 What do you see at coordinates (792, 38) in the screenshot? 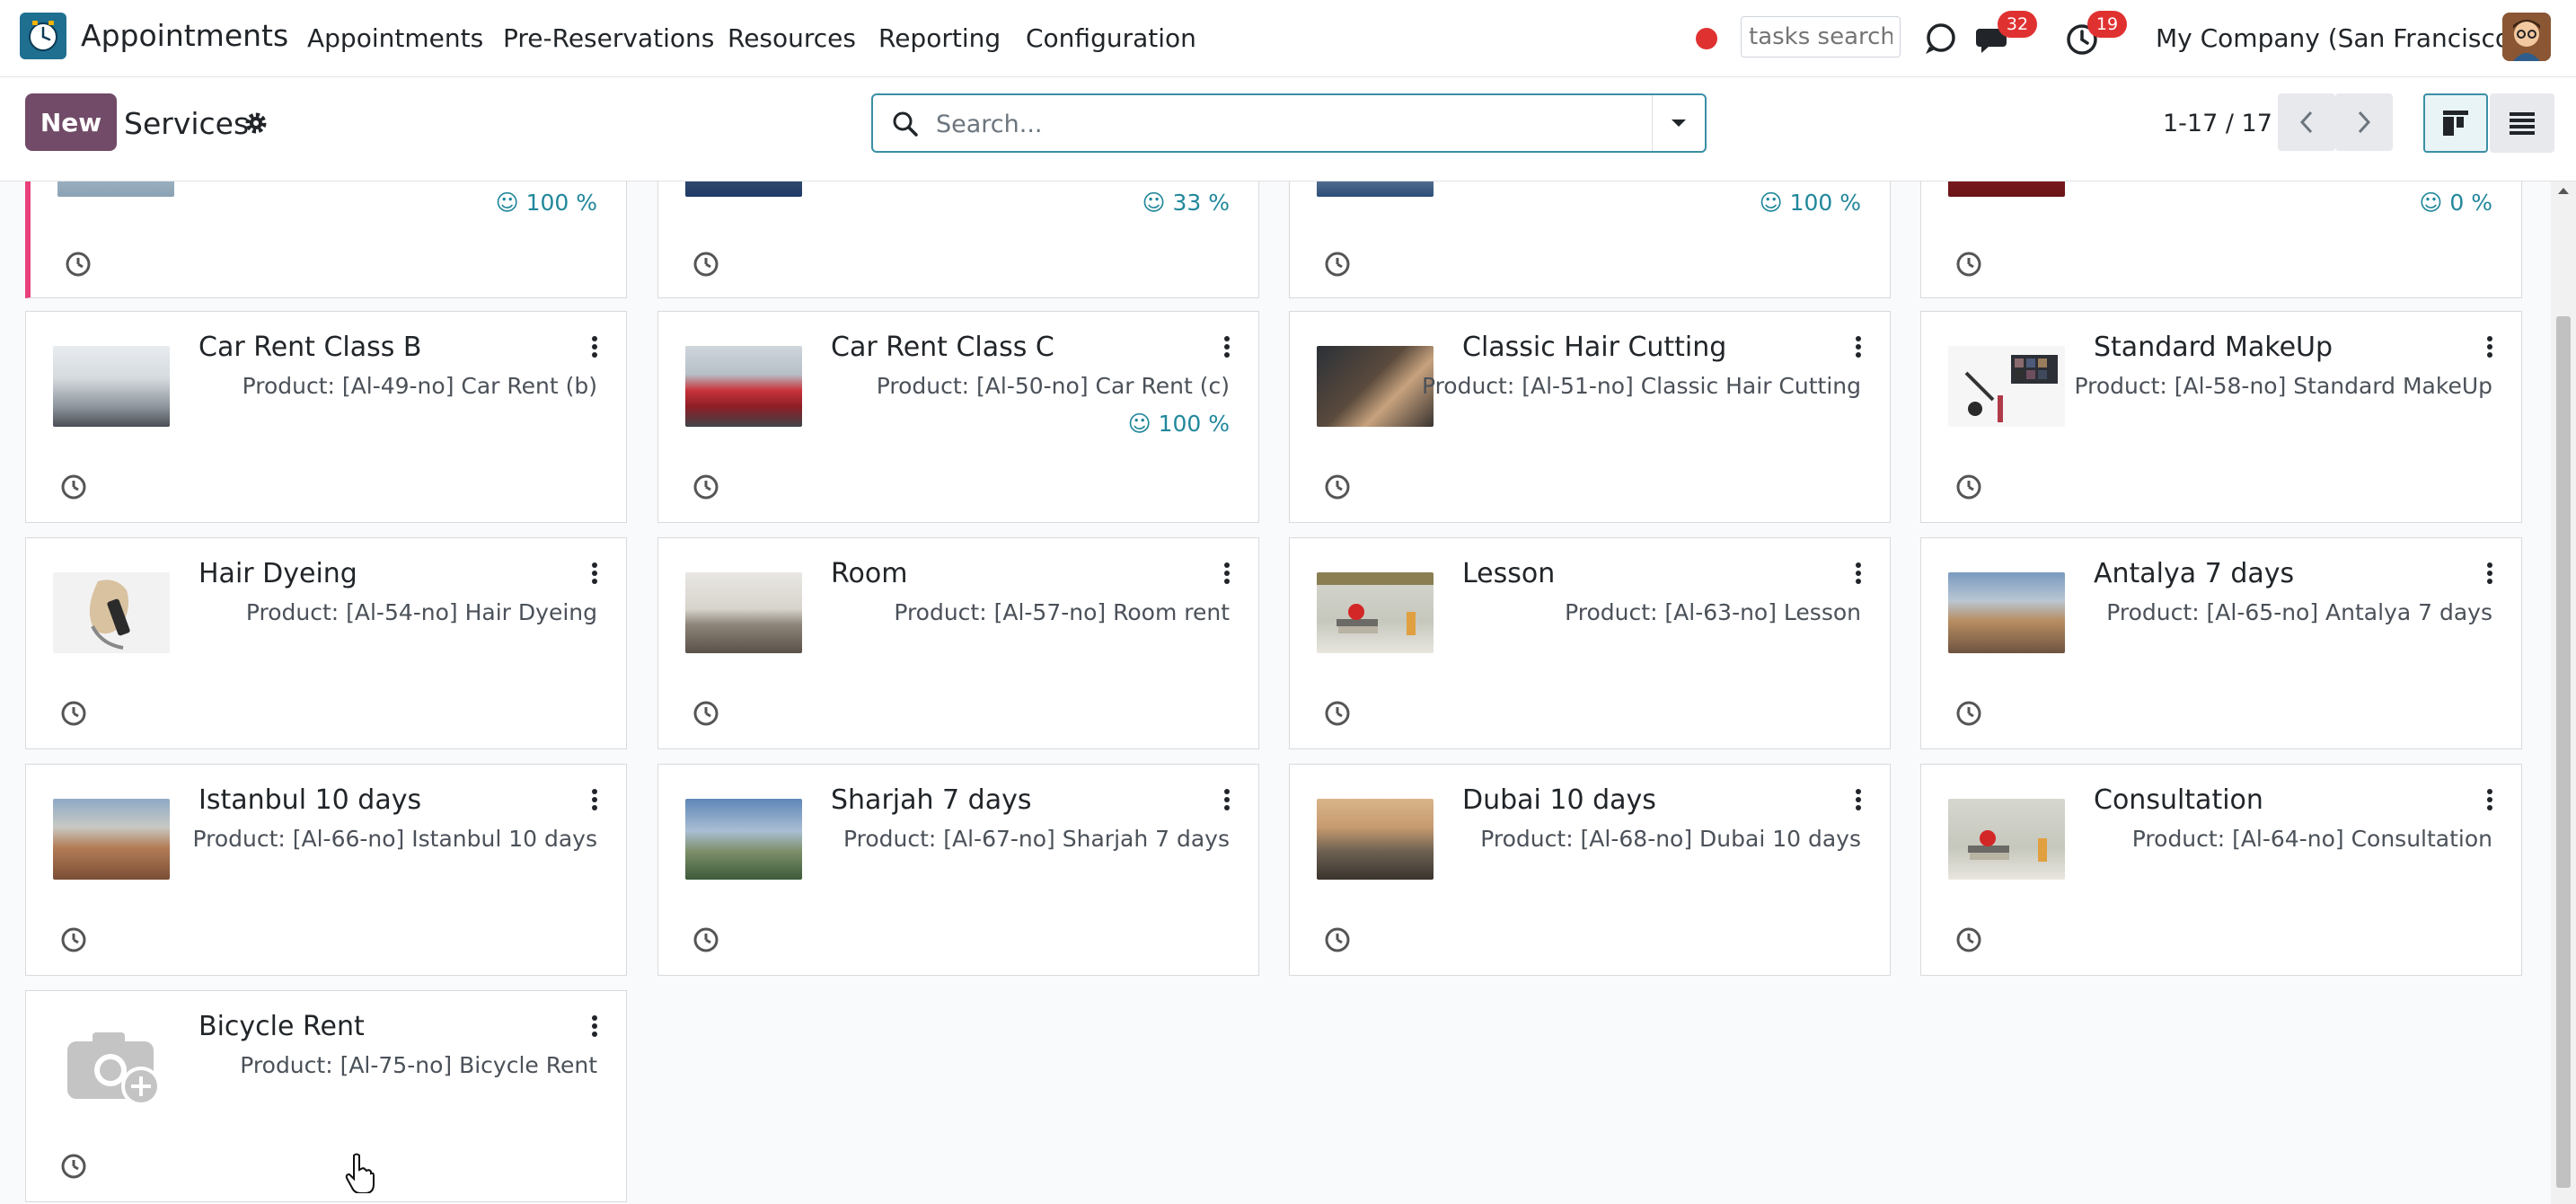
I see `menu-resources: Resources` at bounding box center [792, 38].